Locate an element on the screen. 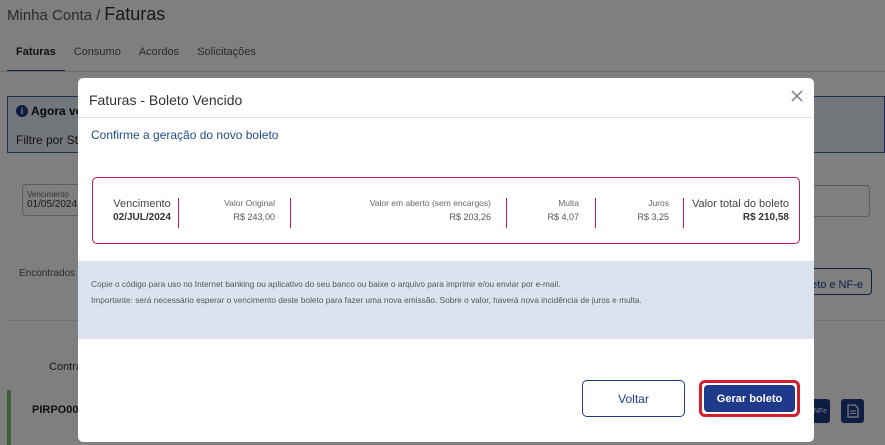 The height and width of the screenshot is (445, 885). gerar-boleto-highlight: Gerar boleto is located at coordinates (749, 398).